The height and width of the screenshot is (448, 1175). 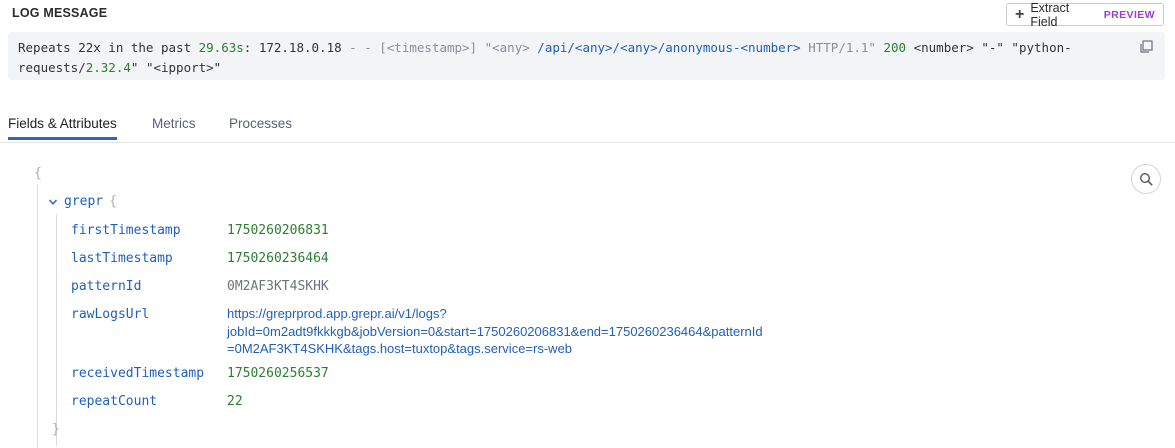 I want to click on field-key: receivedTimestamp, so click(x=137, y=373).